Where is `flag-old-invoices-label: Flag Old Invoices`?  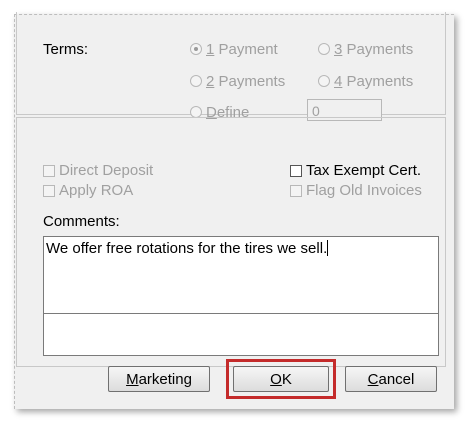 flag-old-invoices-label: Flag Old Invoices is located at coordinates (364, 190).